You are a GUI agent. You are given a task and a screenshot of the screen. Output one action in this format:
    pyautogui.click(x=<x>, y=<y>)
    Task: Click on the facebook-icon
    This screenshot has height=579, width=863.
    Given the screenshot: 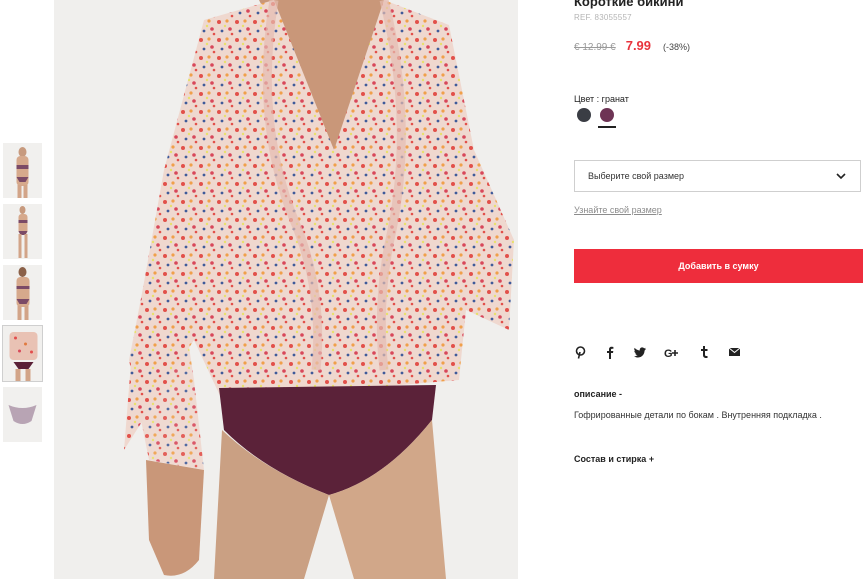 What is the action you would take?
    pyautogui.click(x=610, y=352)
    